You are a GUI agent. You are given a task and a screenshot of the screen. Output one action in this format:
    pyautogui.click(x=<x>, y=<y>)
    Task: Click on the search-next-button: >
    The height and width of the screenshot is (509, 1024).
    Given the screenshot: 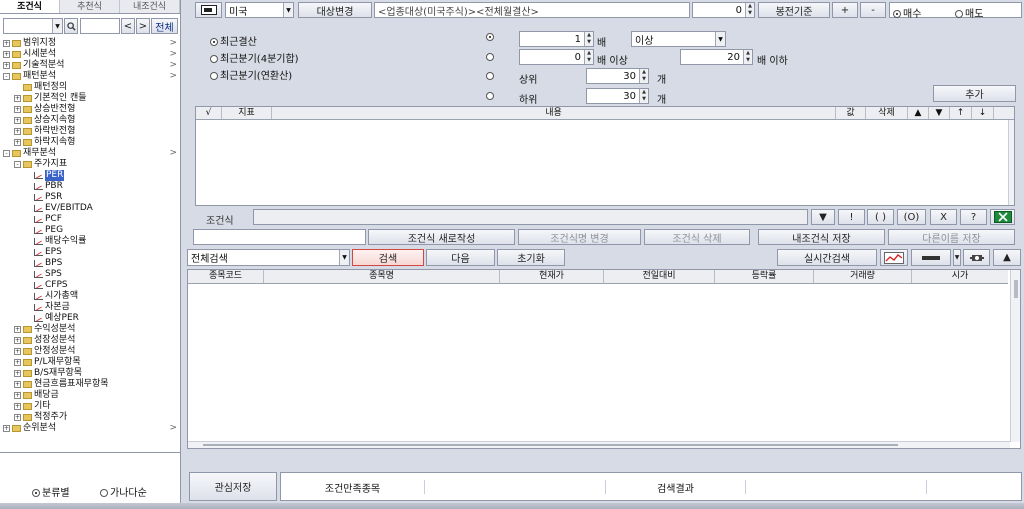 What is the action you would take?
    pyautogui.click(x=143, y=26)
    